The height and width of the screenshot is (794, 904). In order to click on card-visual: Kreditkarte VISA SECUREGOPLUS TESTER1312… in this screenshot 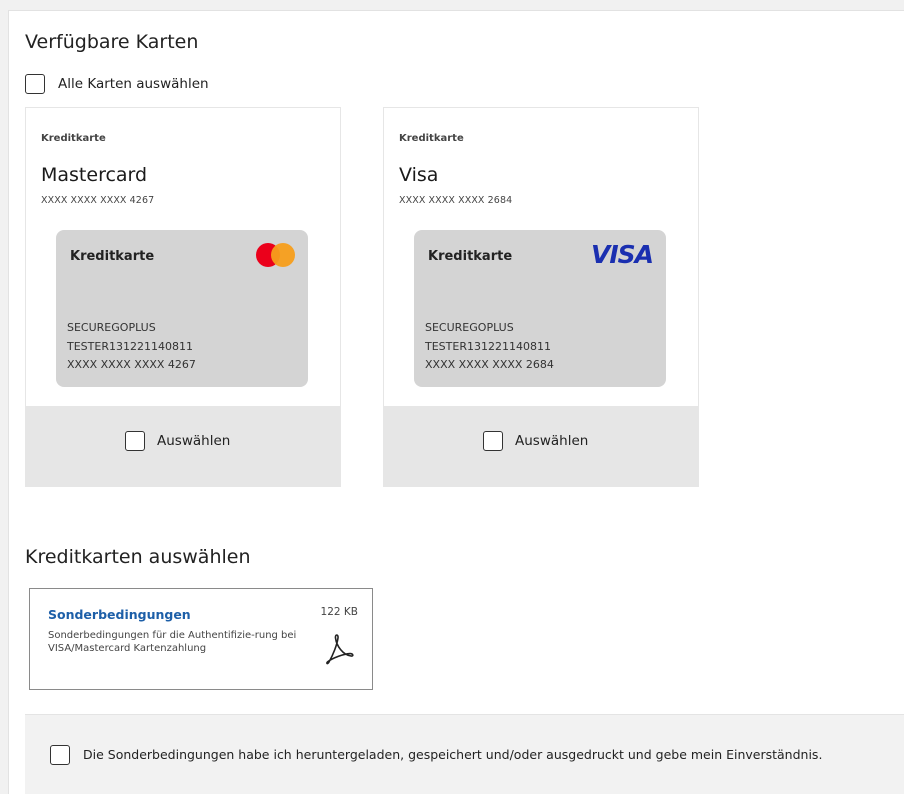, I will do `click(540, 308)`.